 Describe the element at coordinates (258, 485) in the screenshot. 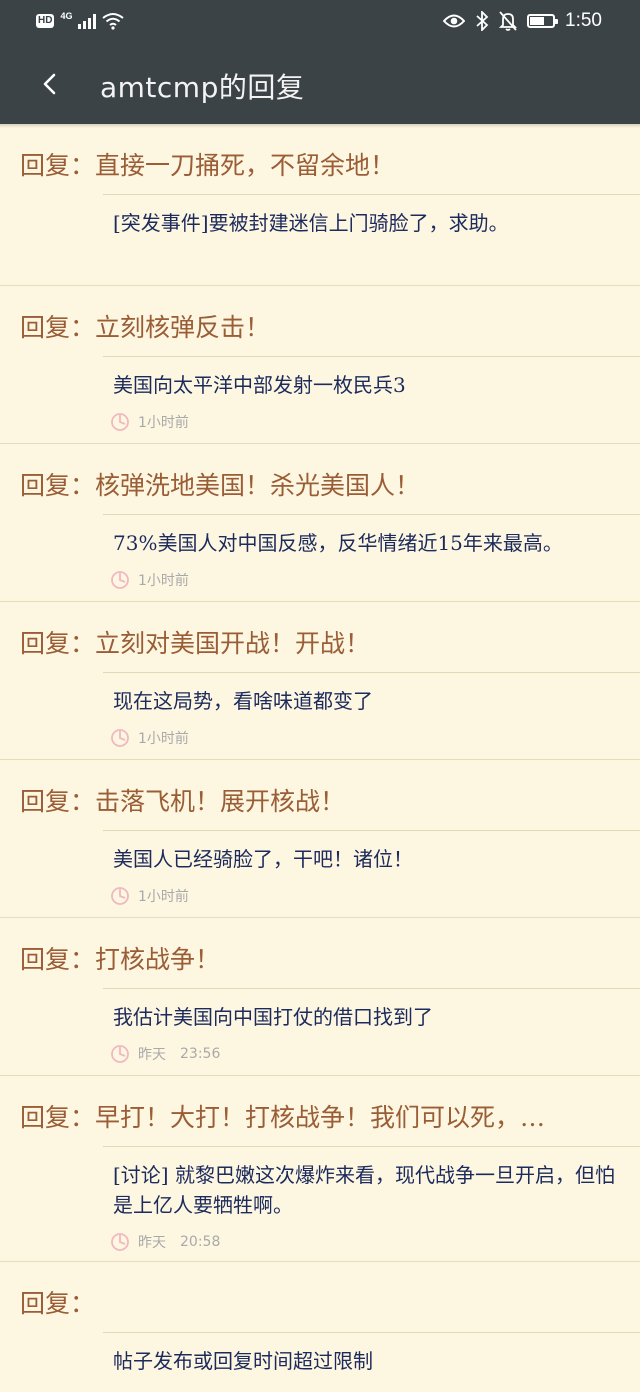

I see `reply-content: 核弹洗地美国！杀光美国人！` at that location.